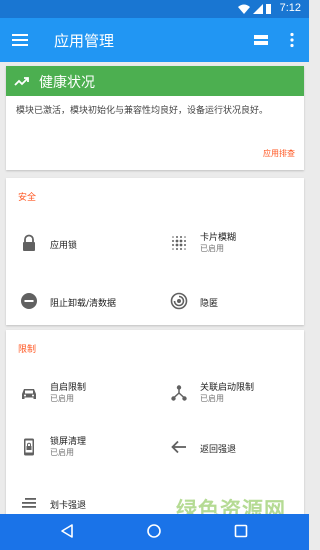 The height and width of the screenshot is (550, 320). Describe the element at coordinates (179, 393) in the screenshot. I see `share-nodes-icon` at that location.